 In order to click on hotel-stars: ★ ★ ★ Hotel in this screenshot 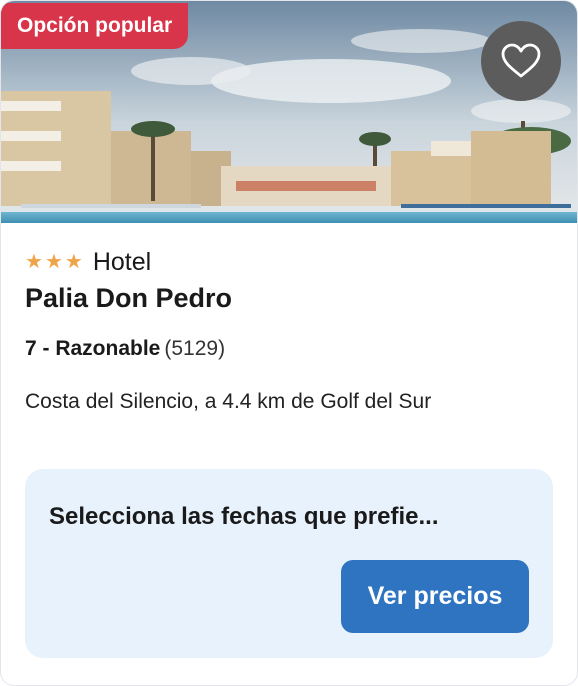, I will do `click(88, 262)`.